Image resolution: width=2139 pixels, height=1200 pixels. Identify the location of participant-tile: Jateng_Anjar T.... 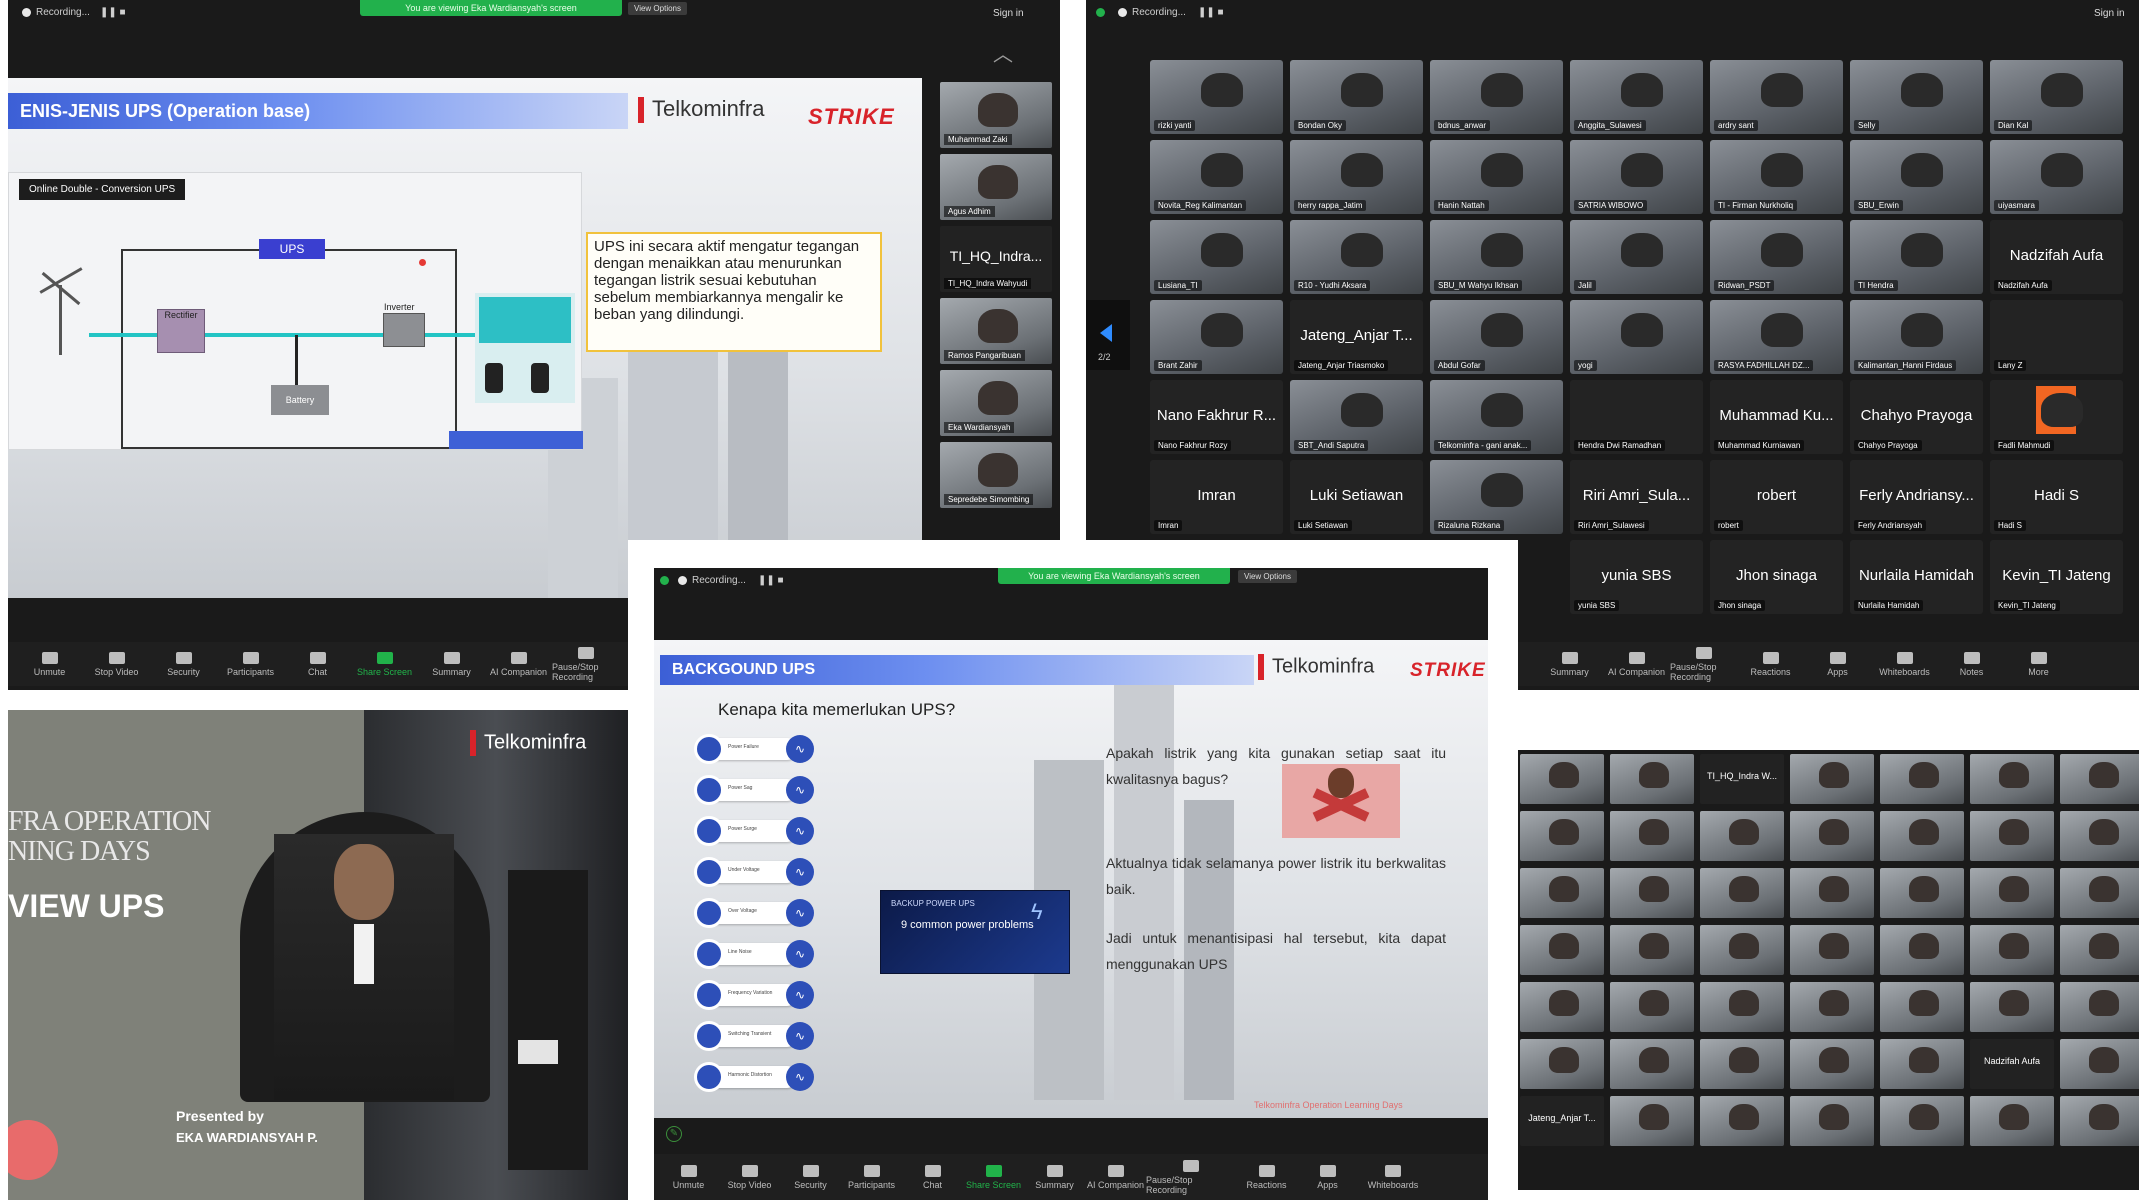
(1562, 1121).